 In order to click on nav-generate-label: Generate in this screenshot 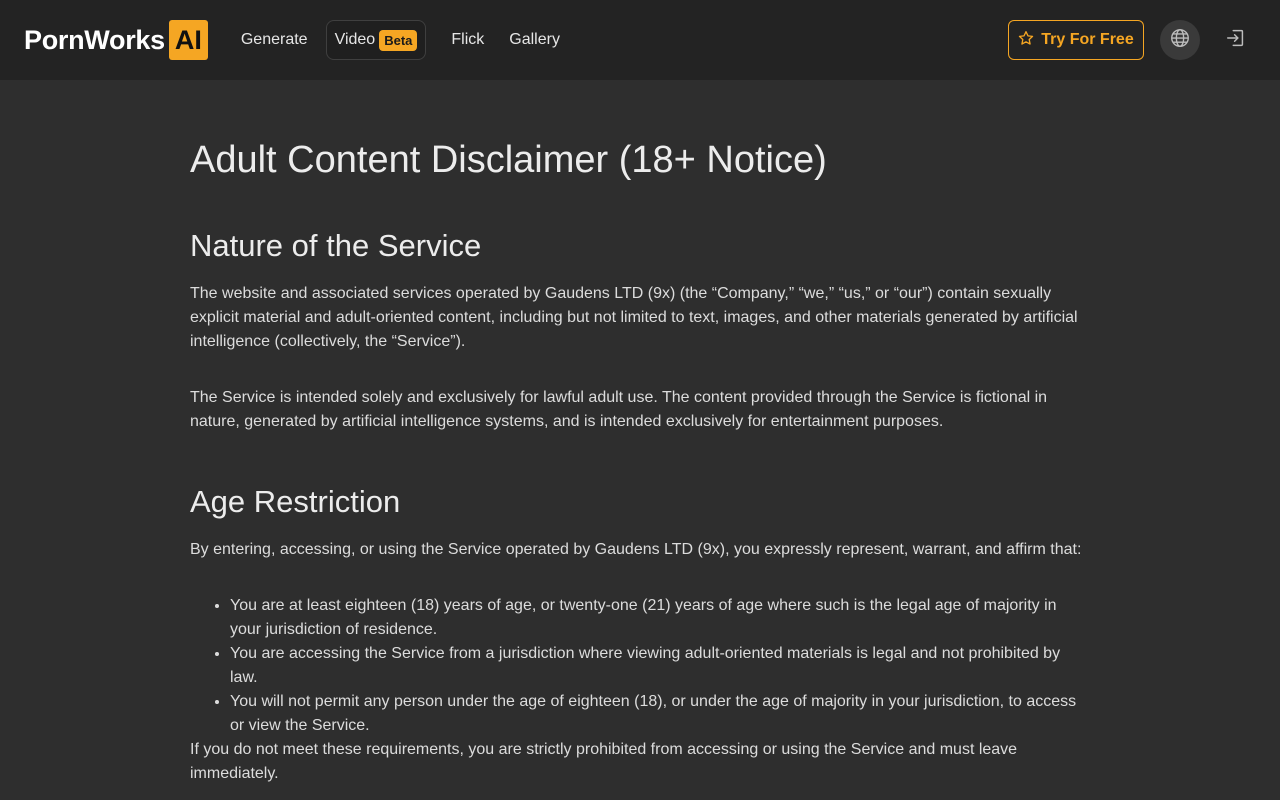, I will do `click(274, 39)`.